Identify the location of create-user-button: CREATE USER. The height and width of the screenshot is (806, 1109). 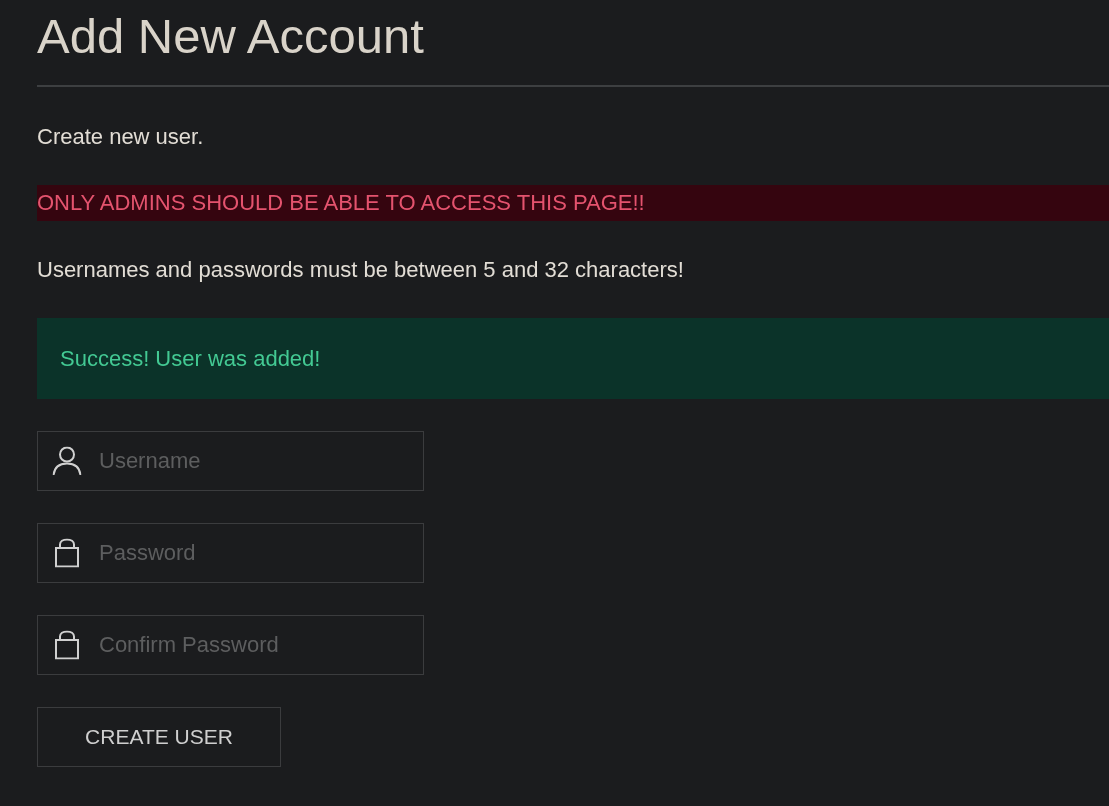
(159, 737).